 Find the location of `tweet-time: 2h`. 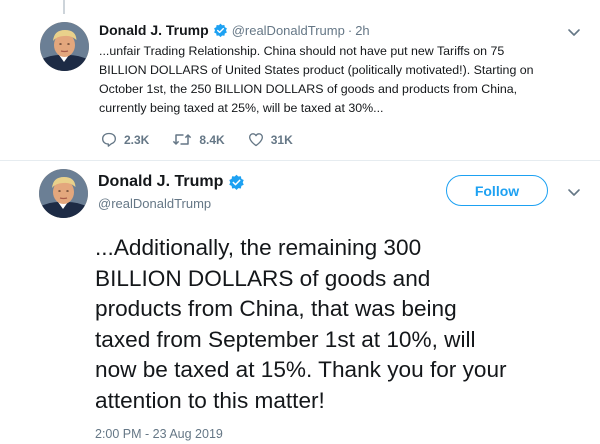

tweet-time: 2h is located at coordinates (362, 30).